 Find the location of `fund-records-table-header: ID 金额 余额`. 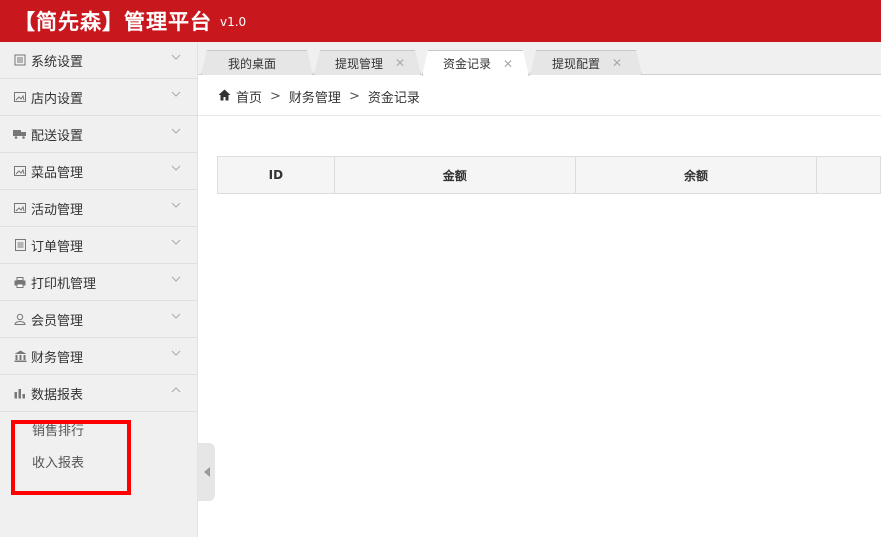

fund-records-table-header: ID 金额 余额 is located at coordinates (549, 175).